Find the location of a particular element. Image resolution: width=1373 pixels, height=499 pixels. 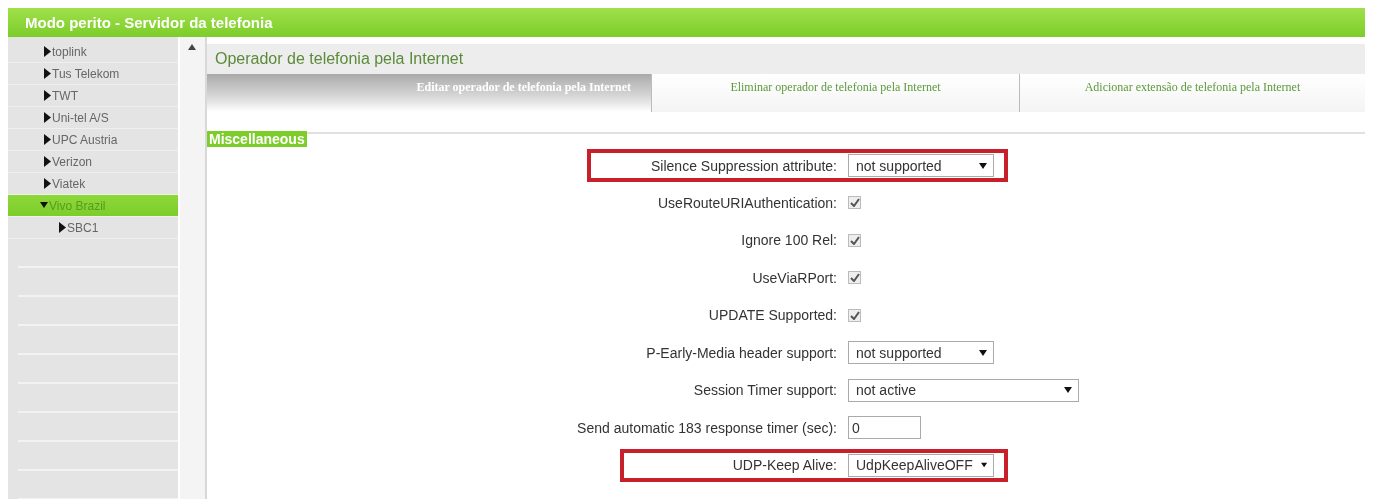

section-title: Miscellaneous is located at coordinates (257, 139).